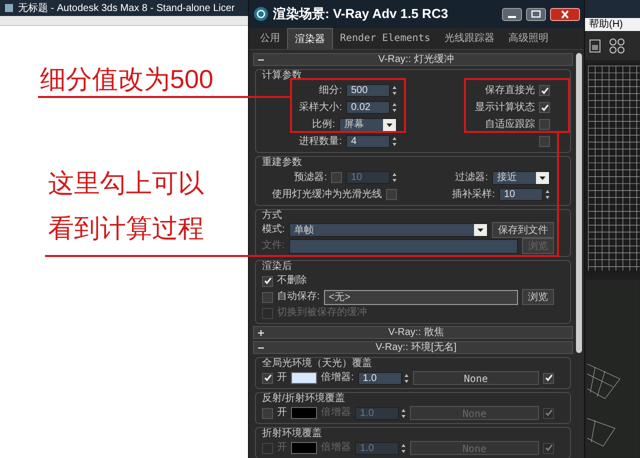 The width and height of the screenshot is (640, 458). What do you see at coordinates (270, 38) in the screenshot?
I see `tab: 公用` at bounding box center [270, 38].